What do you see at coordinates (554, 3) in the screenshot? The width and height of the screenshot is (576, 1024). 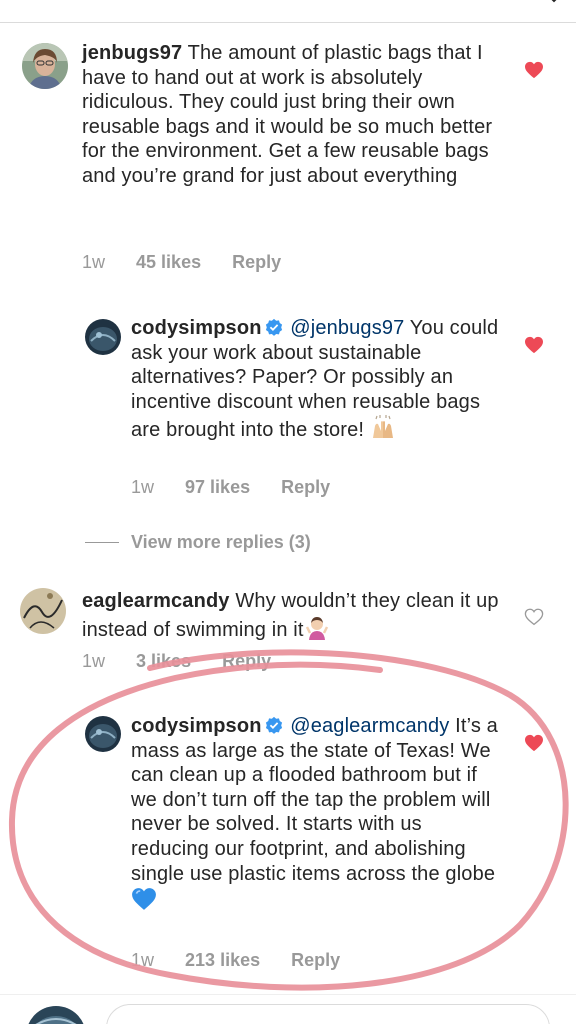 I see `chevron-down-icon` at bounding box center [554, 3].